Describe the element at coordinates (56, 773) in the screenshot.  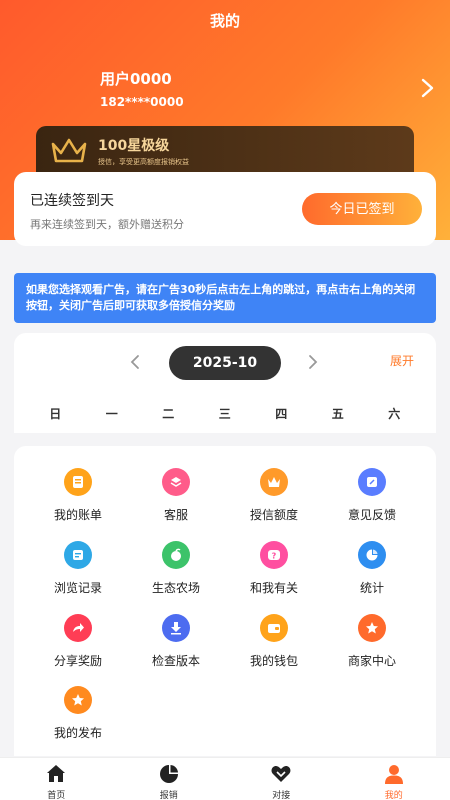
I see `home-icon` at that location.